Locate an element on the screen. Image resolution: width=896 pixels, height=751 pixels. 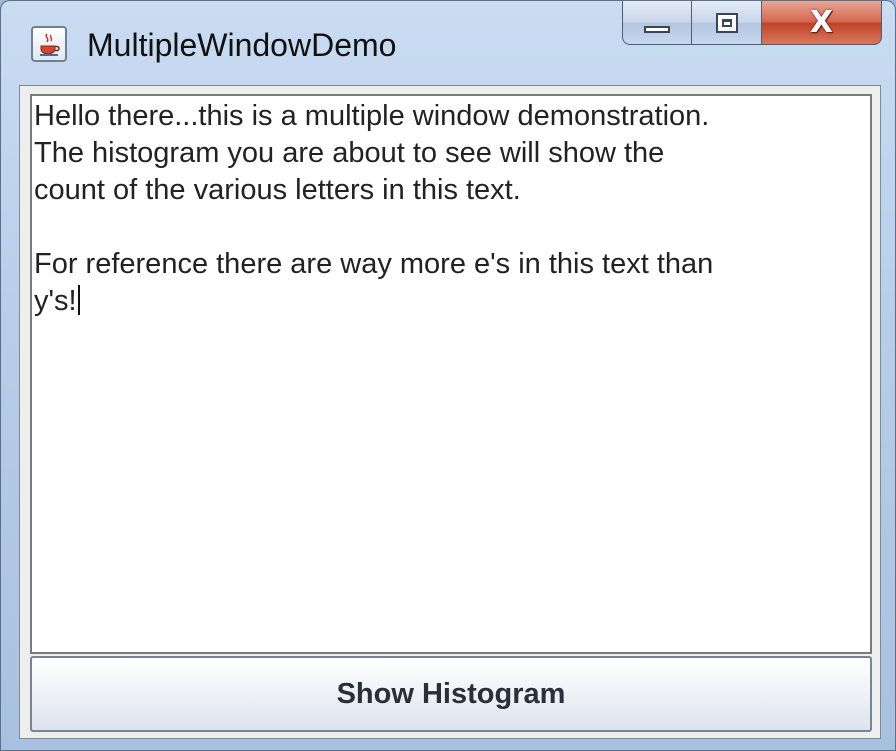
minimize-button is located at coordinates (657, 23).